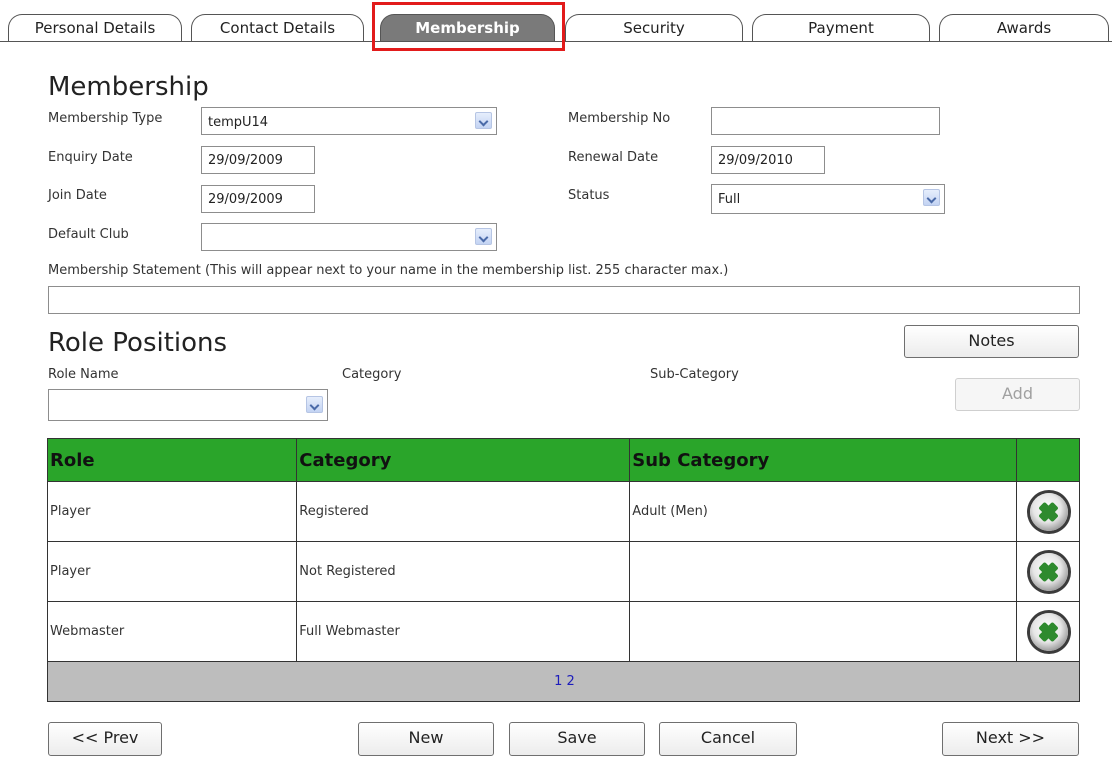  I want to click on tab-security: Security, so click(654, 28).